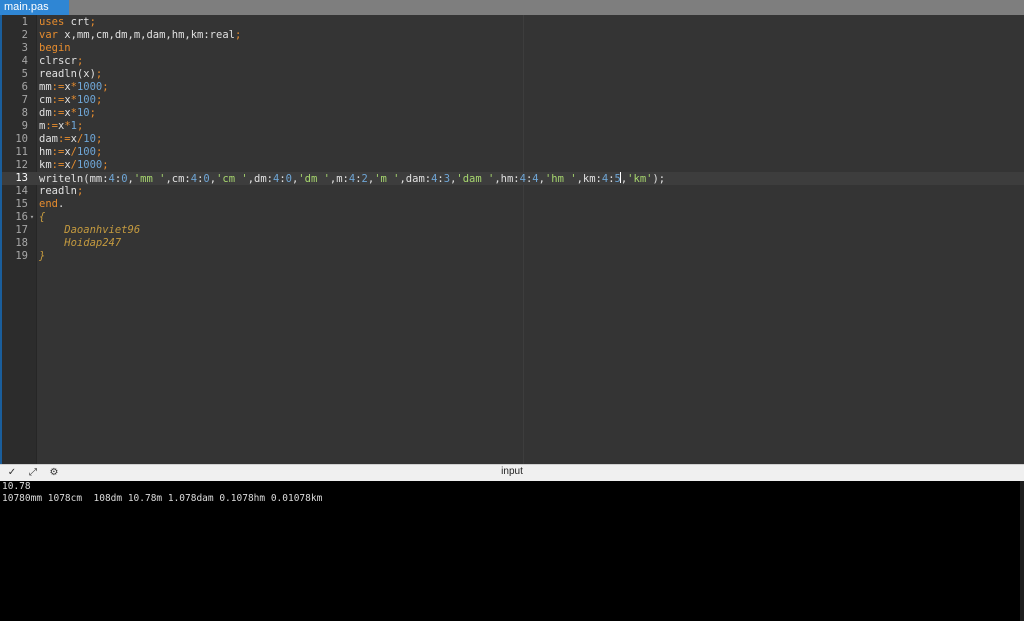 The image size is (1024, 621). I want to click on line-number: 2, so click(24, 35).